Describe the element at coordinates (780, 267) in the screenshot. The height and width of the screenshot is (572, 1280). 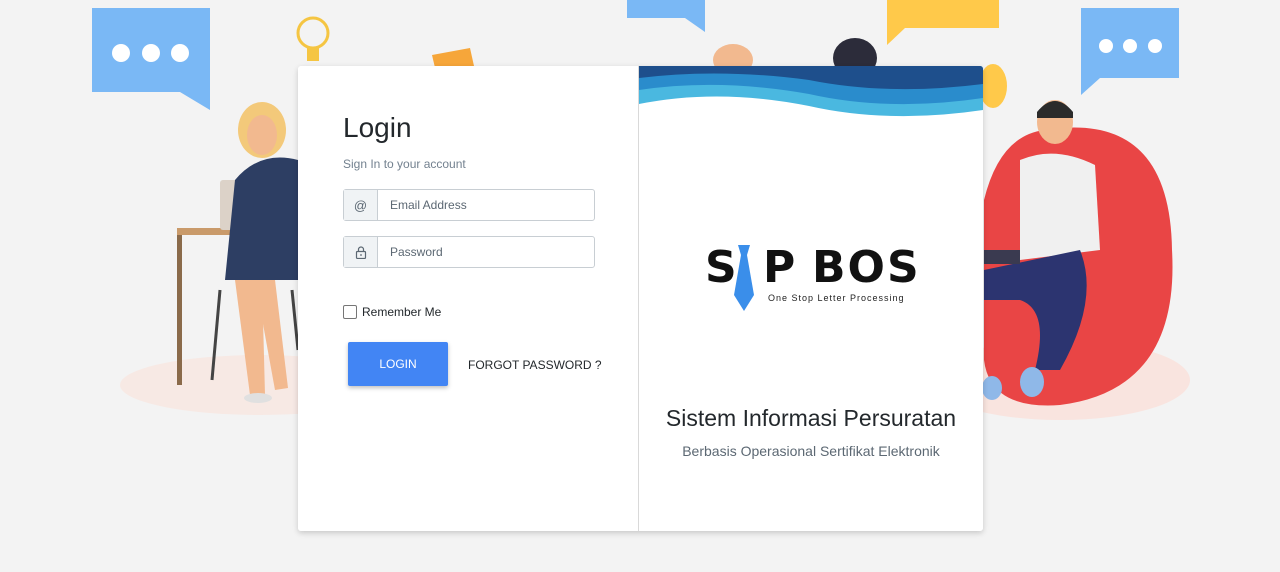
I see `logo-letter-p: P` at that location.